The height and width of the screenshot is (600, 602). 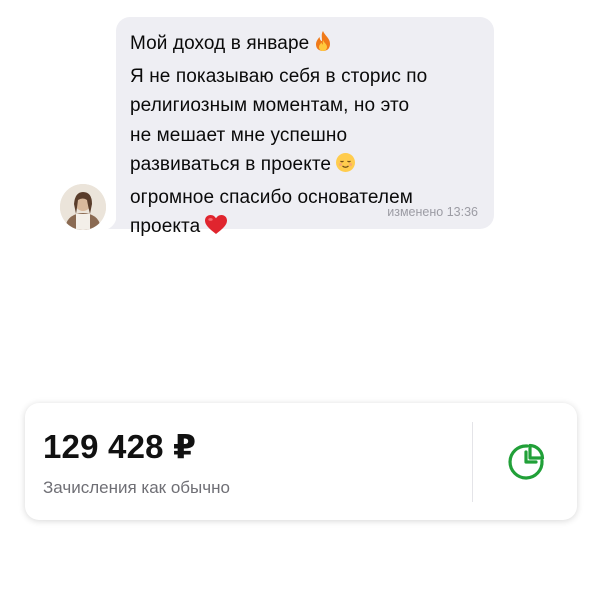 I want to click on card-divider, so click(x=472, y=462).